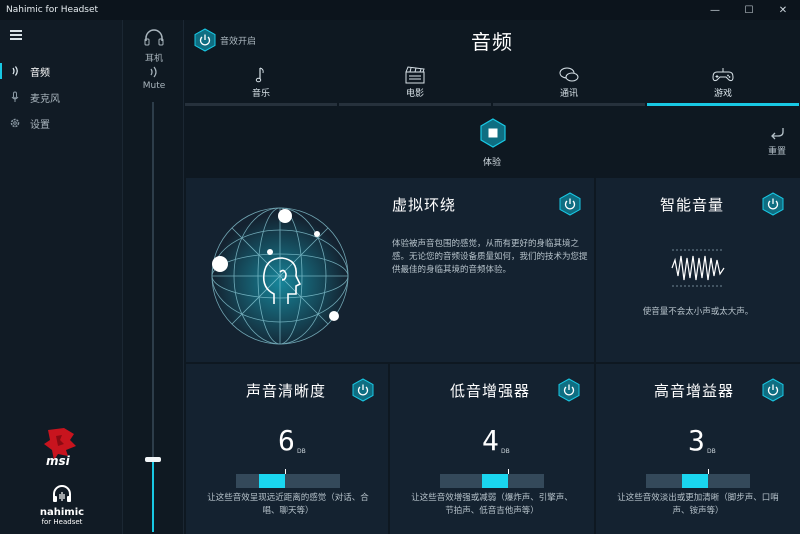 The height and width of the screenshot is (534, 800). Describe the element at coordinates (569, 390) in the screenshot. I see `bass-boost-power-icon` at that location.